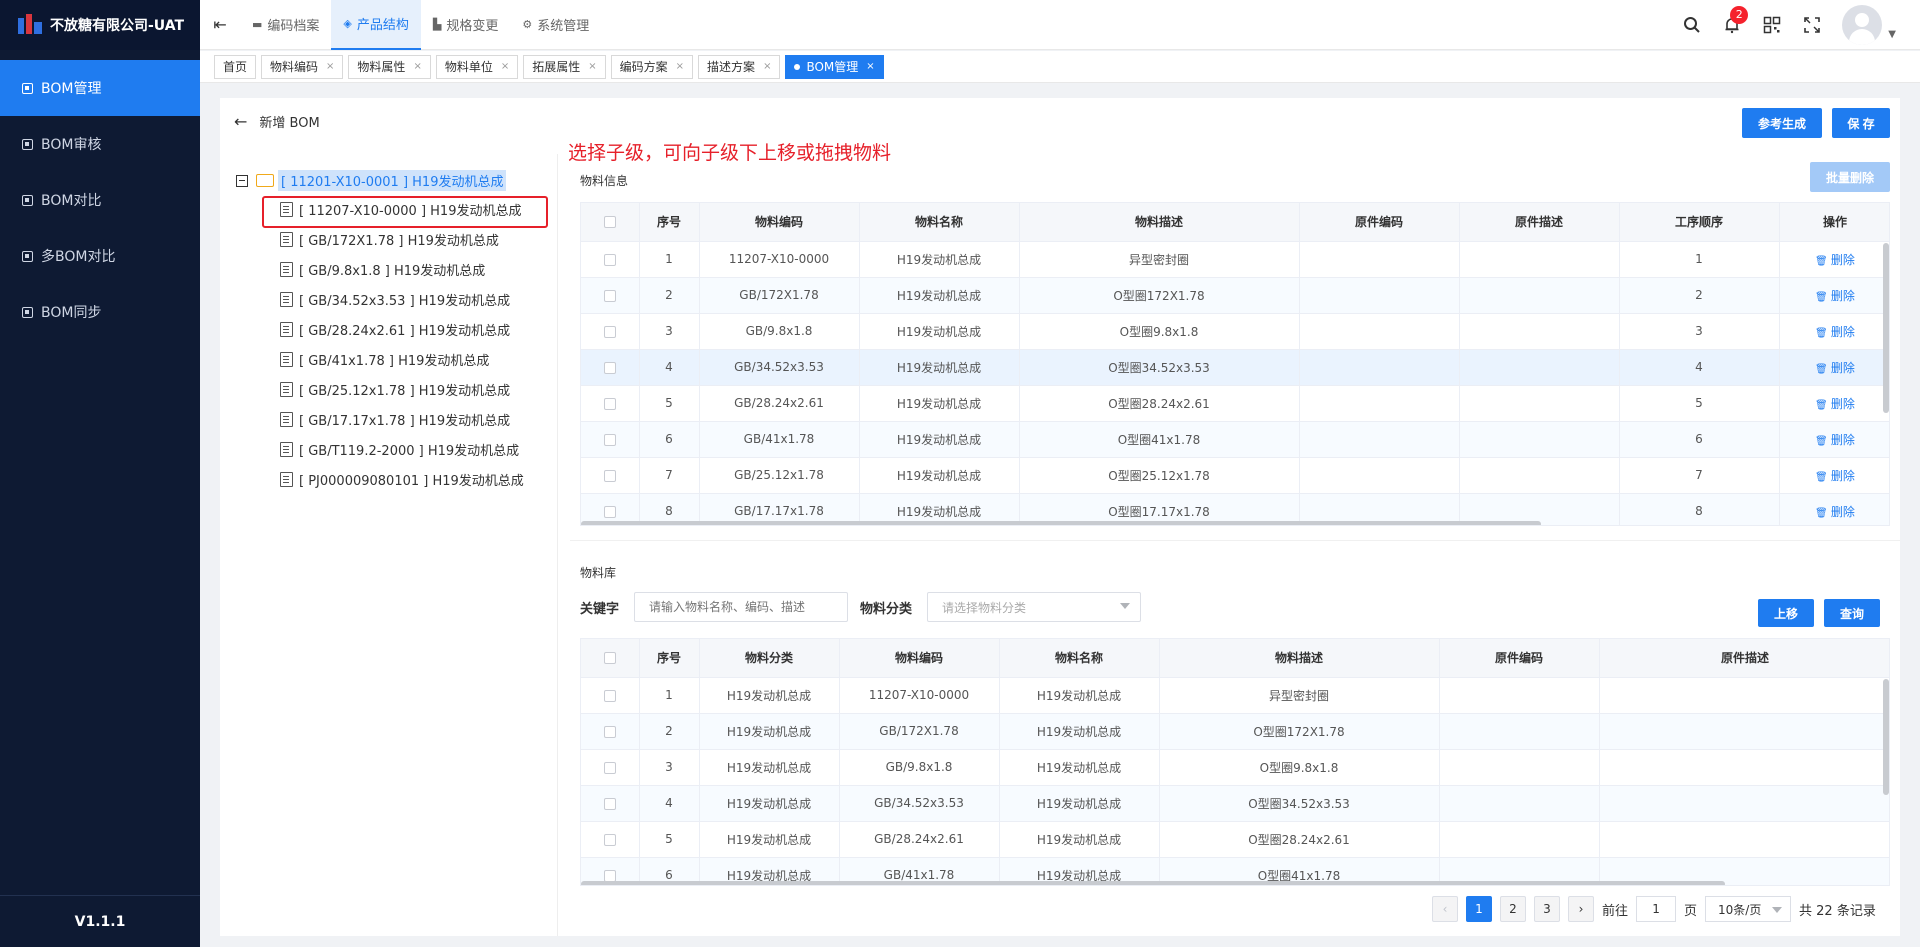  What do you see at coordinates (384, 359) in the screenshot?
I see `tree-node: [ GB/41x1.78 ] H19发动机总成` at bounding box center [384, 359].